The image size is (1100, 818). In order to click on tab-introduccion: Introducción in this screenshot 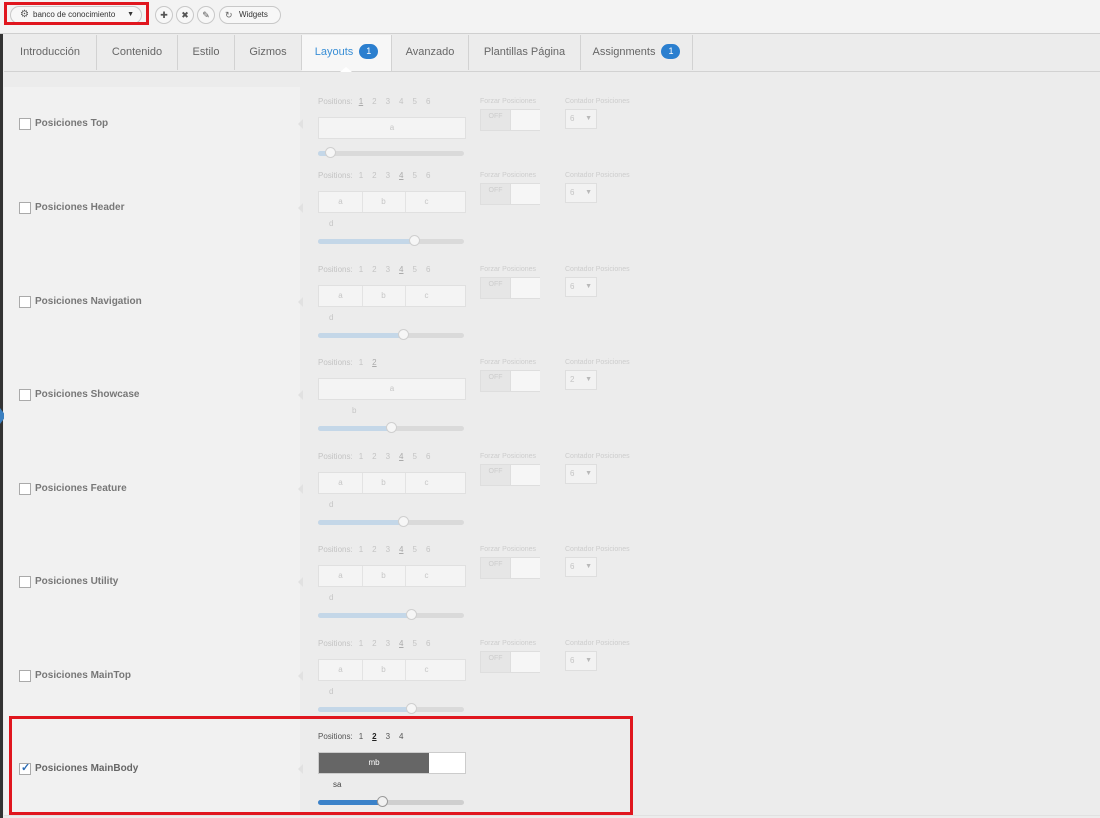, I will do `click(50, 52)`.